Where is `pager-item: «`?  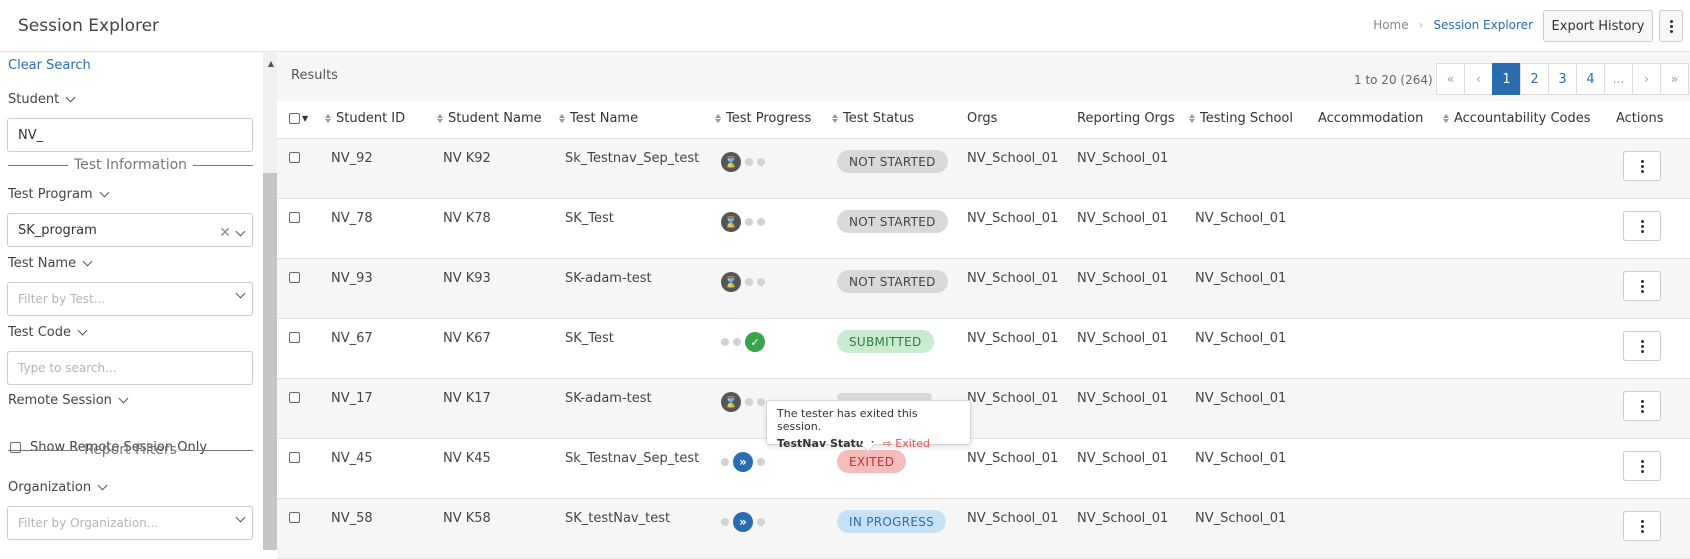 pager-item: « is located at coordinates (1450, 79).